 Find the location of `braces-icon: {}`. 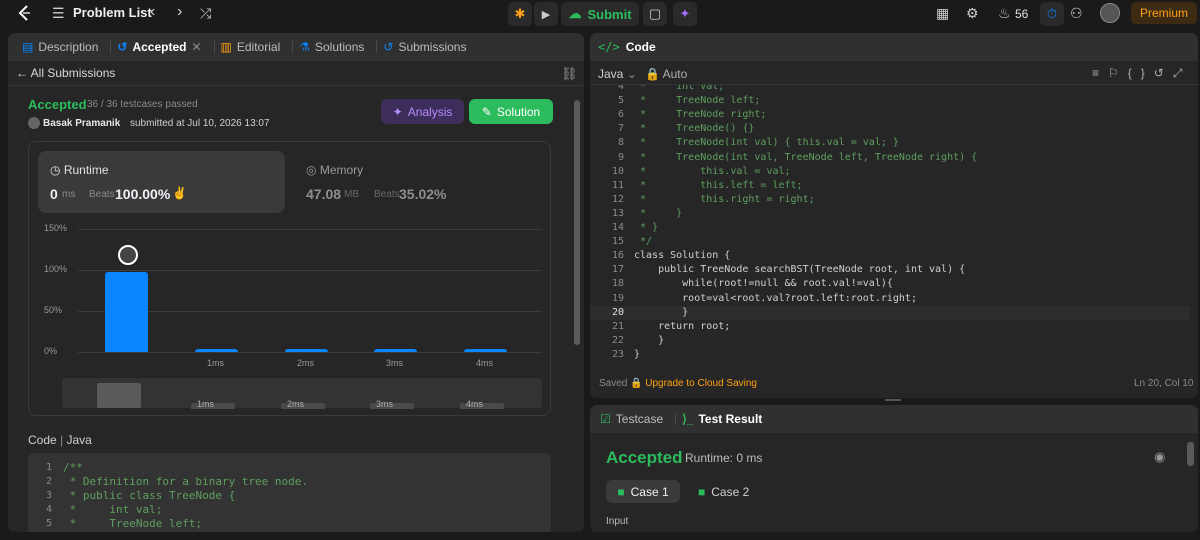

braces-icon: {} is located at coordinates (1141, 73).